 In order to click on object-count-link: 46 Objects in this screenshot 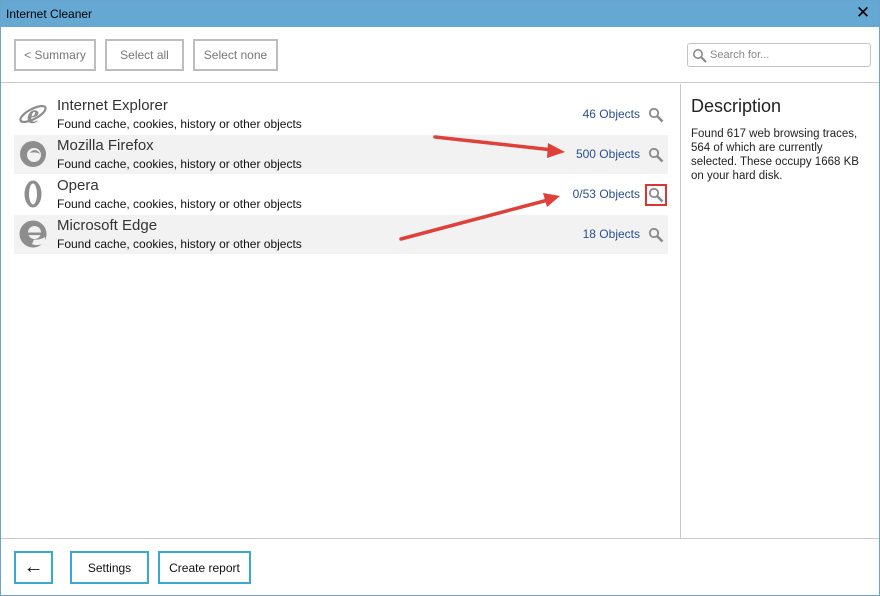, I will do `click(611, 114)`.